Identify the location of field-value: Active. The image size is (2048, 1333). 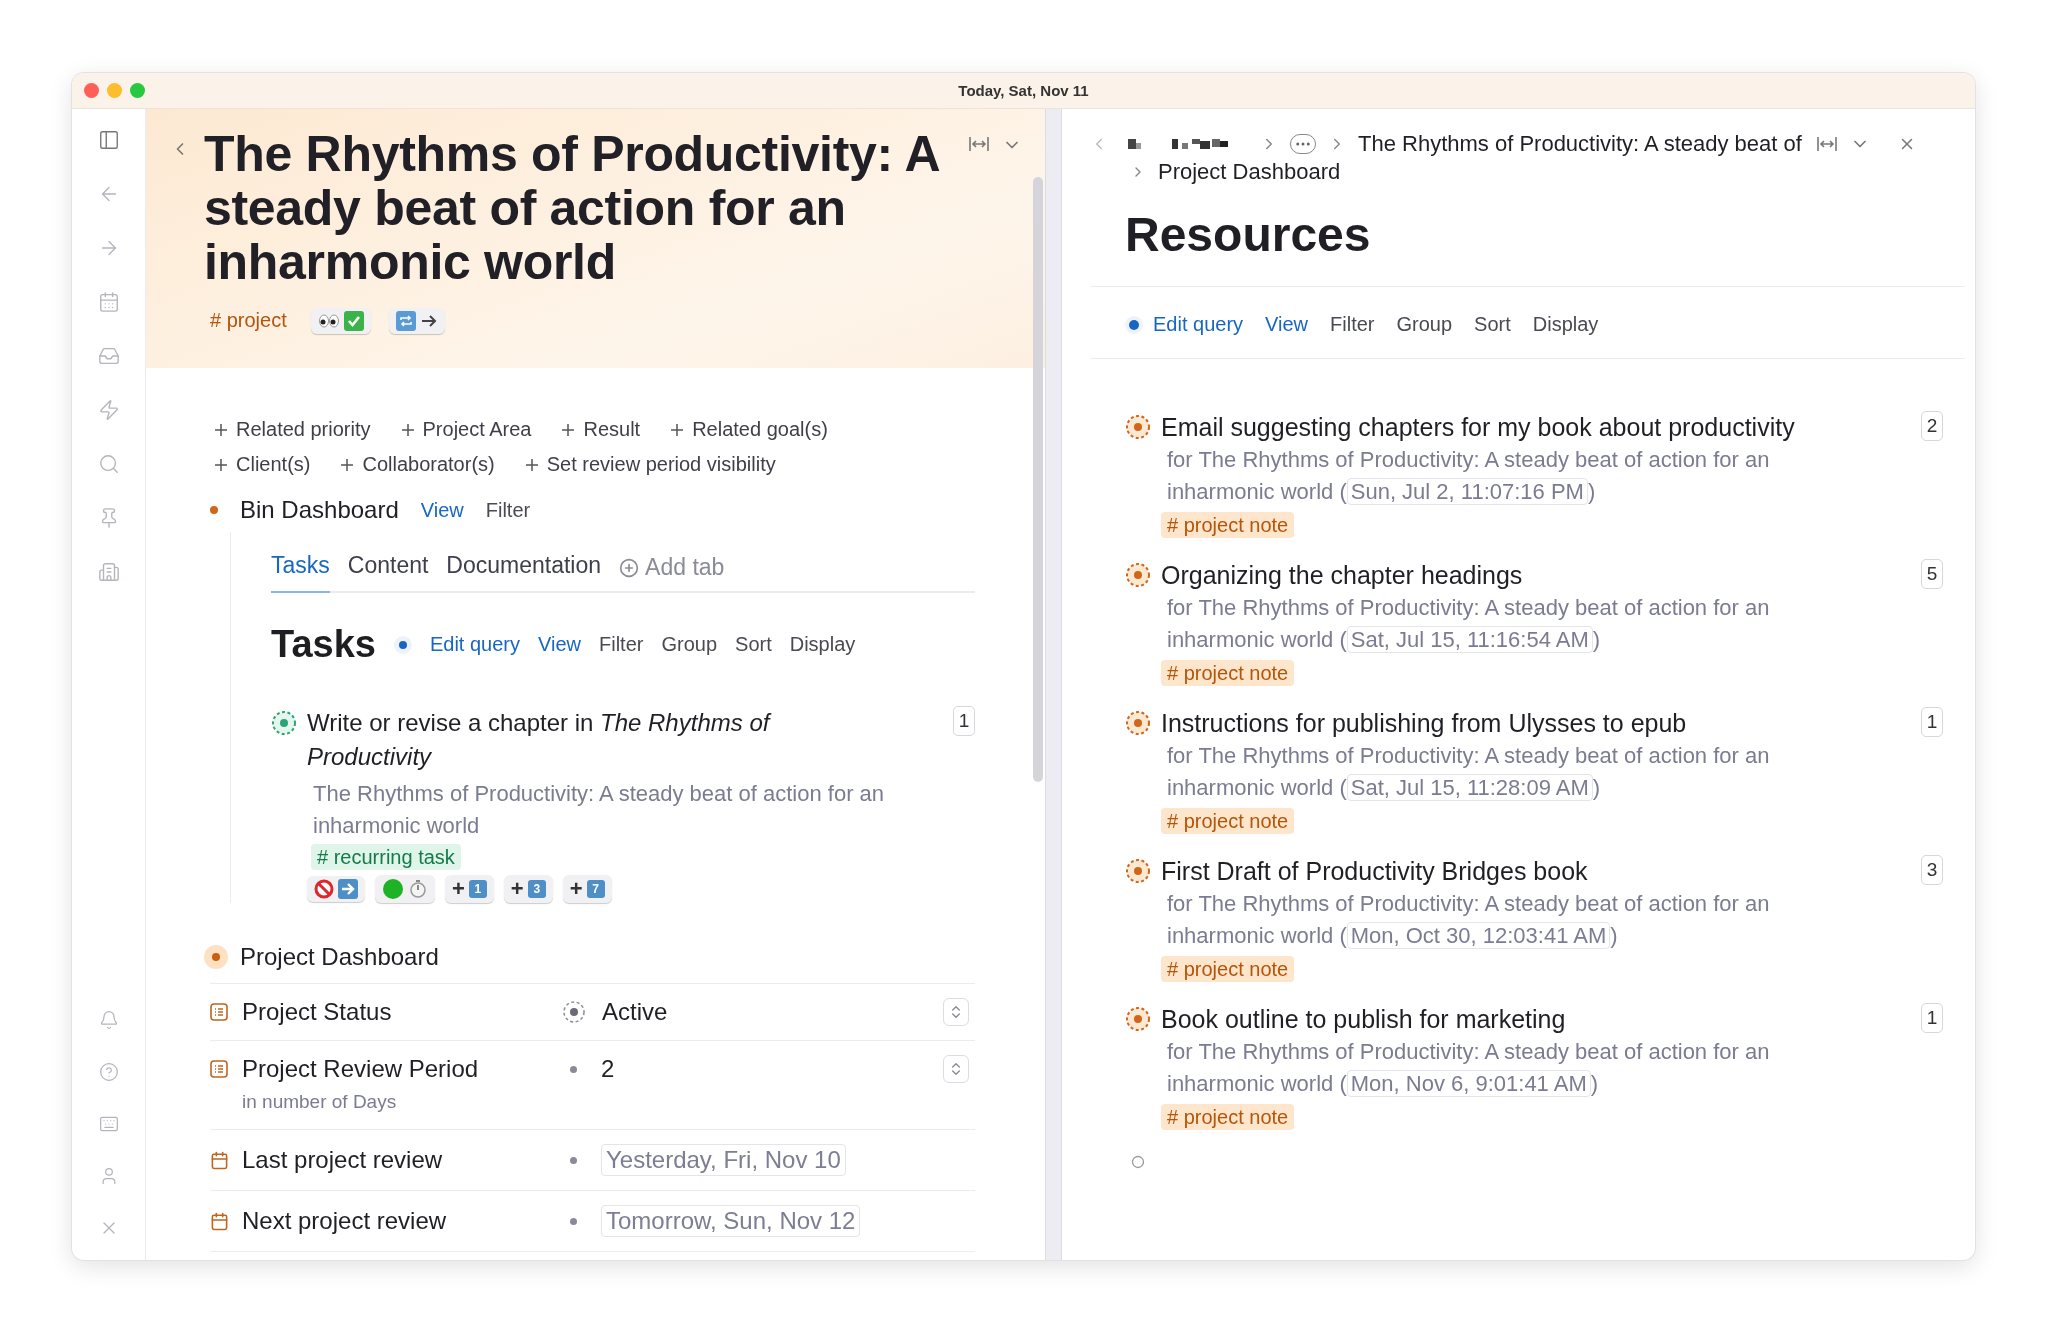
(635, 1012).